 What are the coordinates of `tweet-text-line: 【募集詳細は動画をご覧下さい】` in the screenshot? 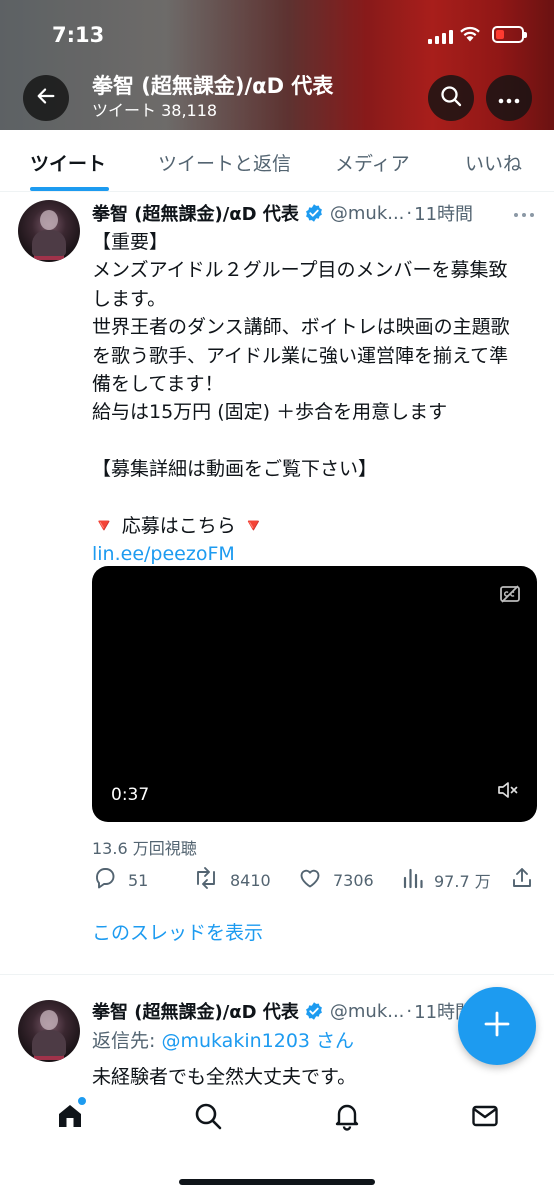 It's located at (235, 469).